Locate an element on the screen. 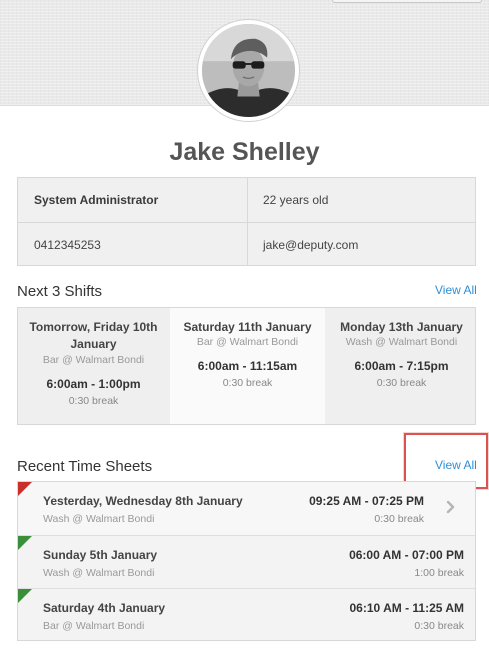 This screenshot has height=652, width=489. profile-name: Jake Shelley is located at coordinates (244, 152).